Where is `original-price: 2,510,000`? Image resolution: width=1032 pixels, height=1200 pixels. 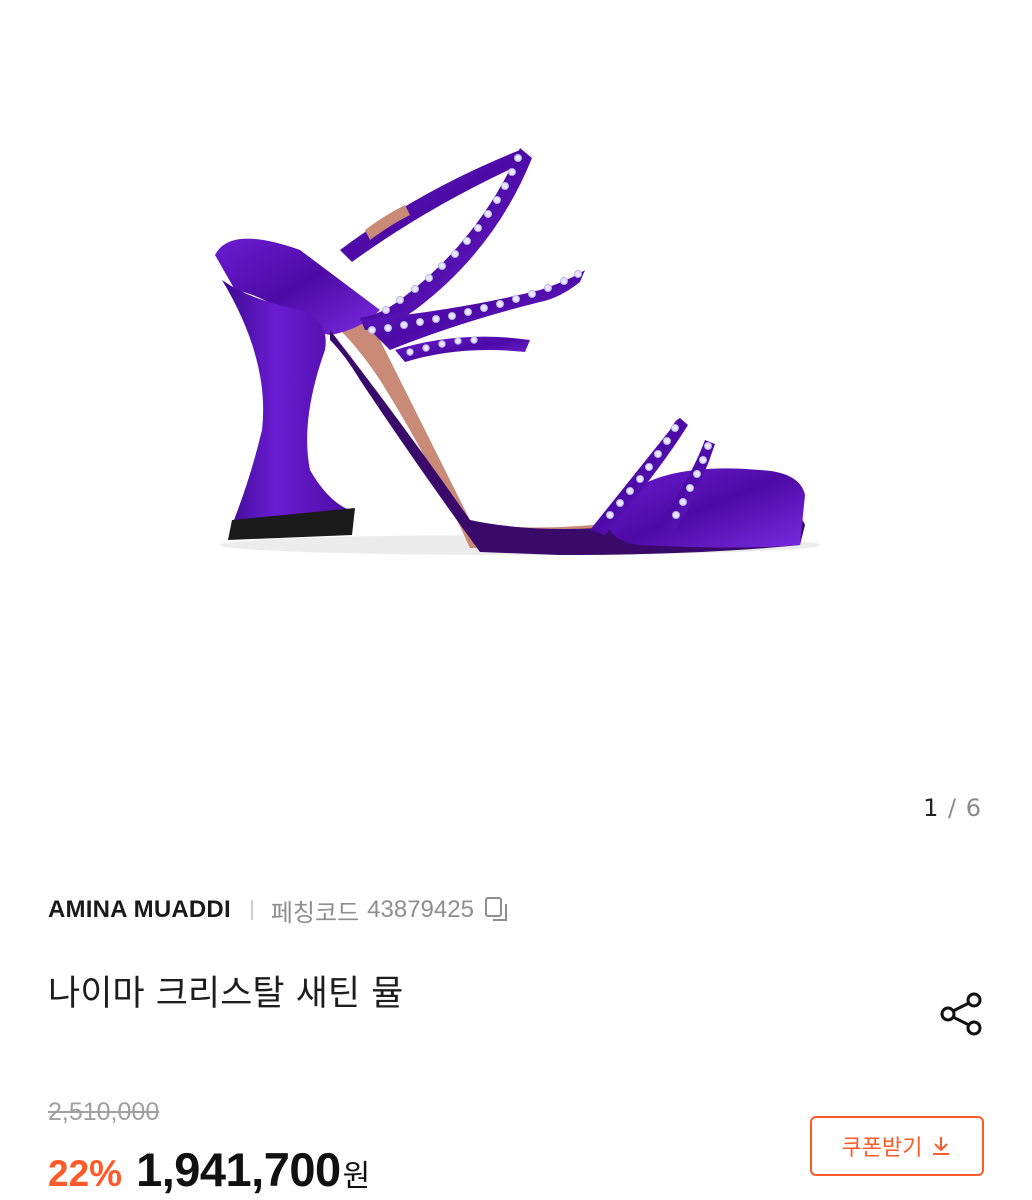 original-price: 2,510,000 is located at coordinates (104, 1112).